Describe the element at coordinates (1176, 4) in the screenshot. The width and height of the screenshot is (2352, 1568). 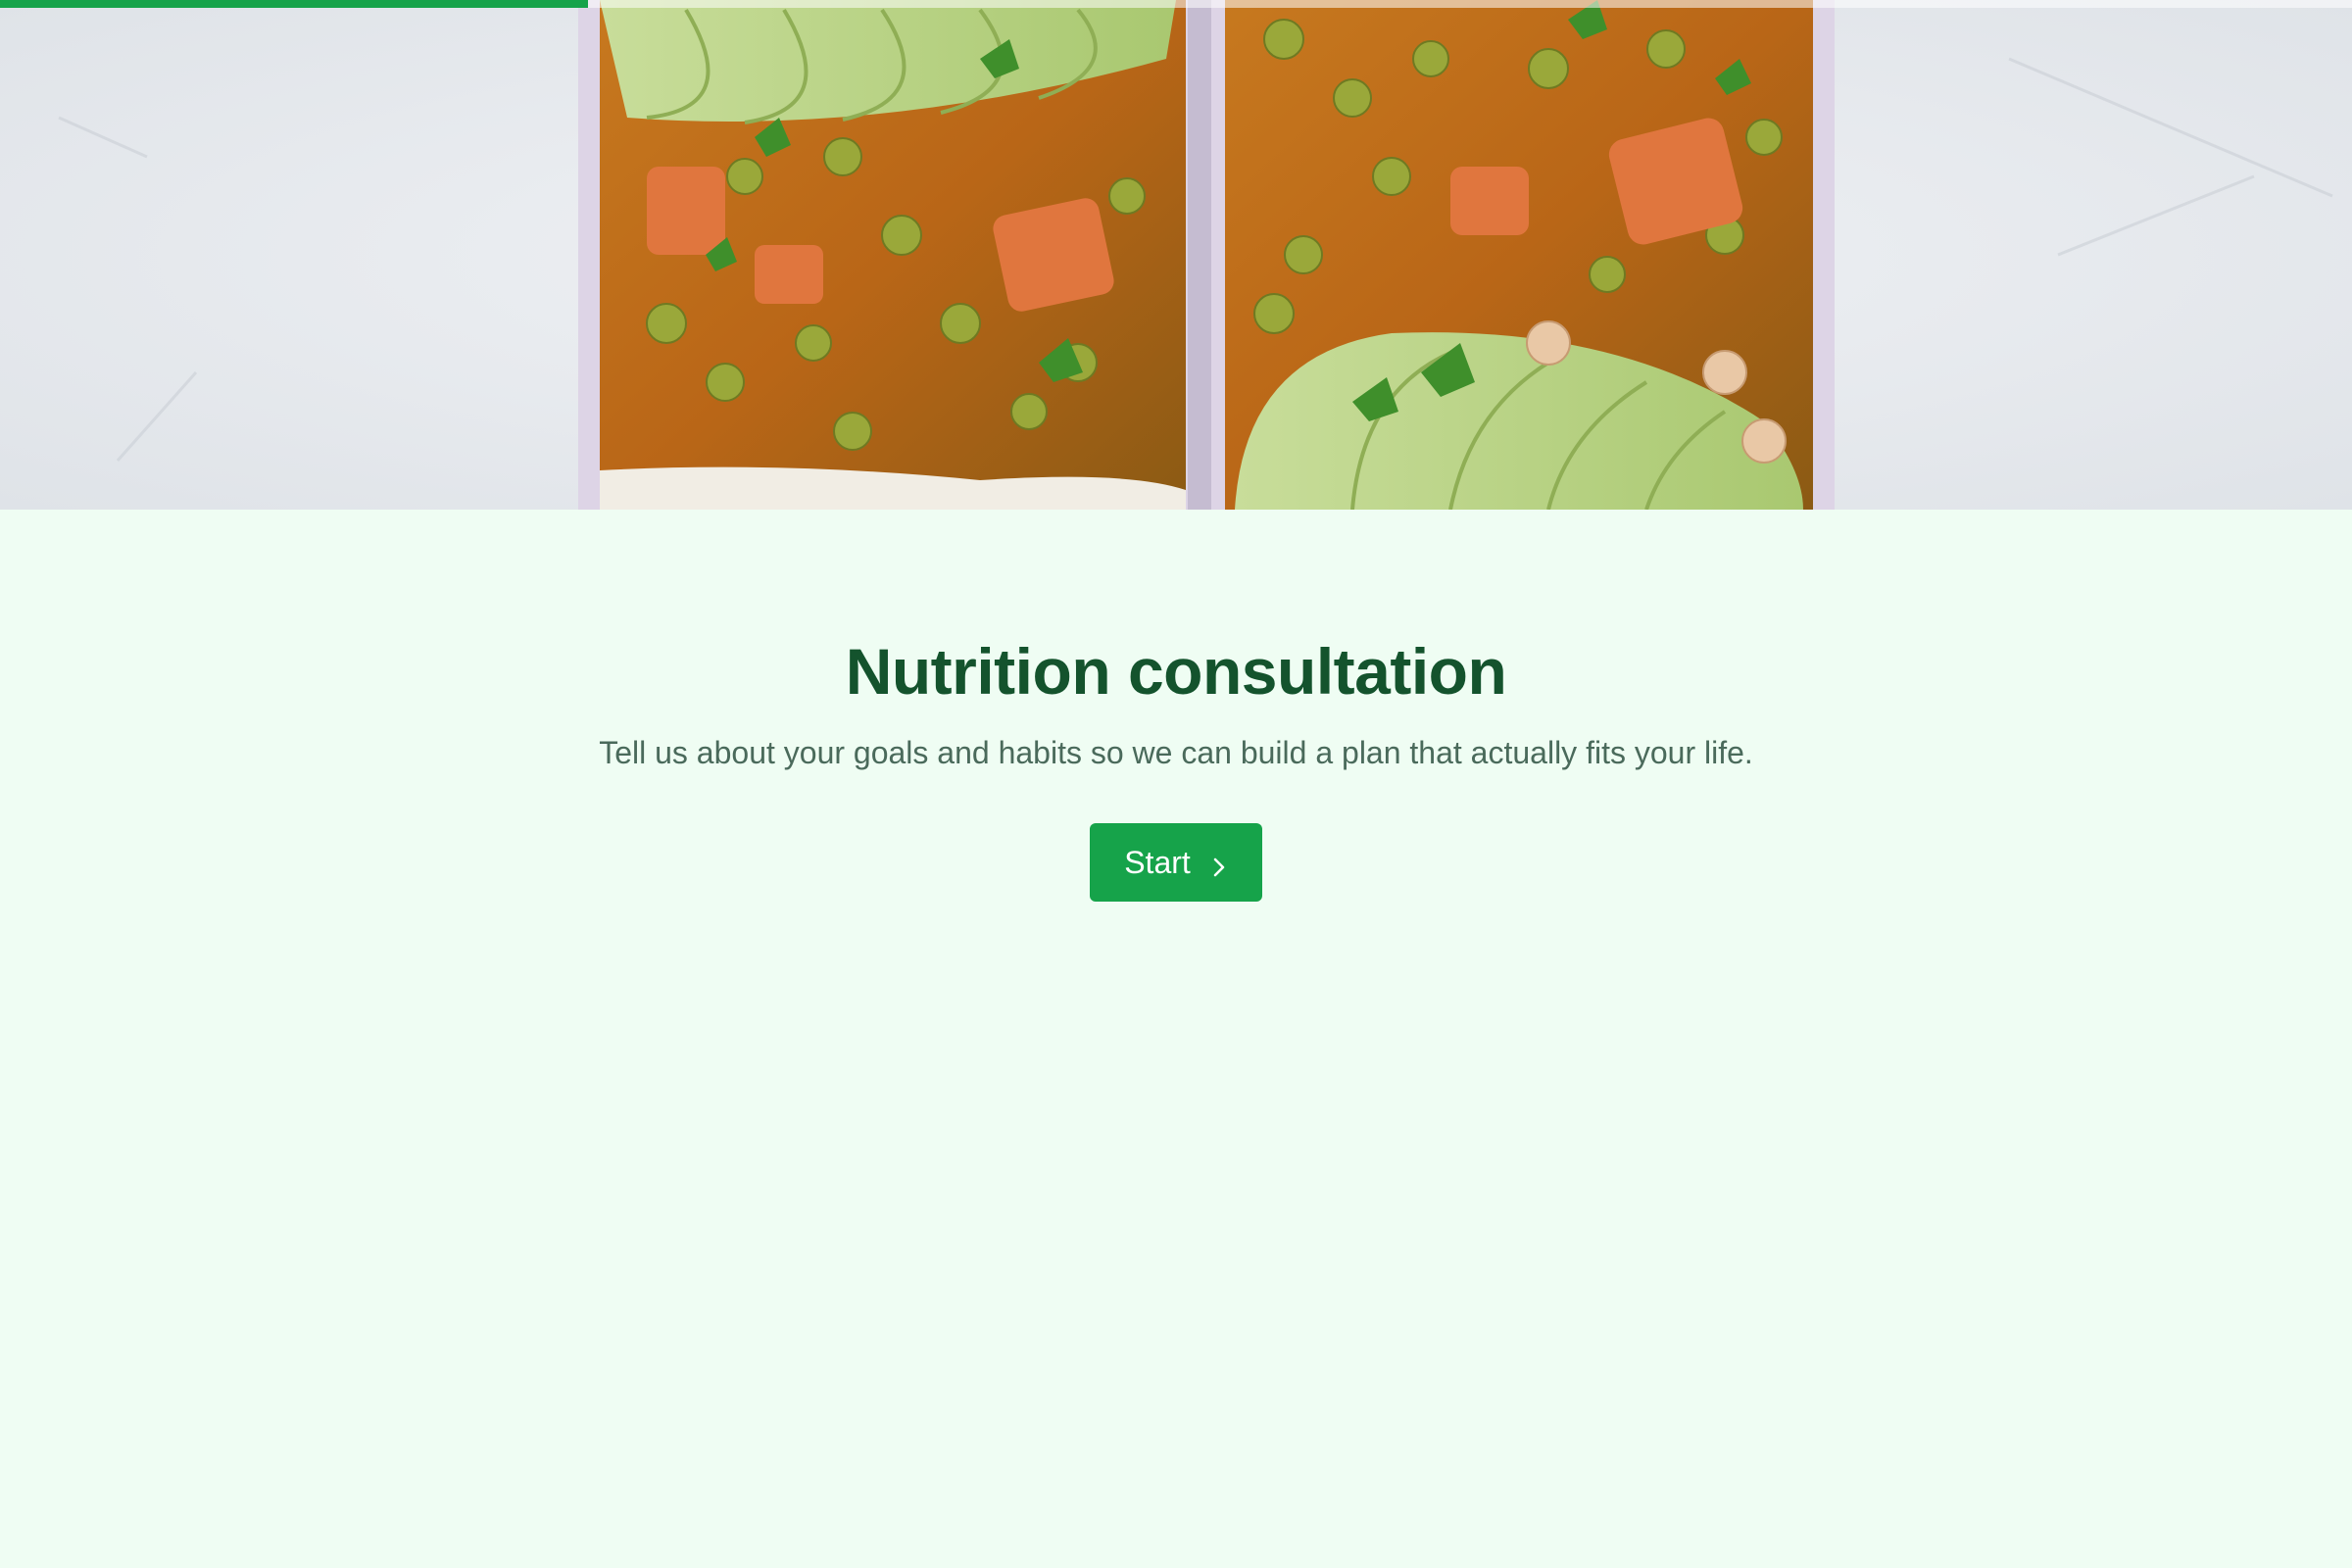
I see `progress-bar` at that location.